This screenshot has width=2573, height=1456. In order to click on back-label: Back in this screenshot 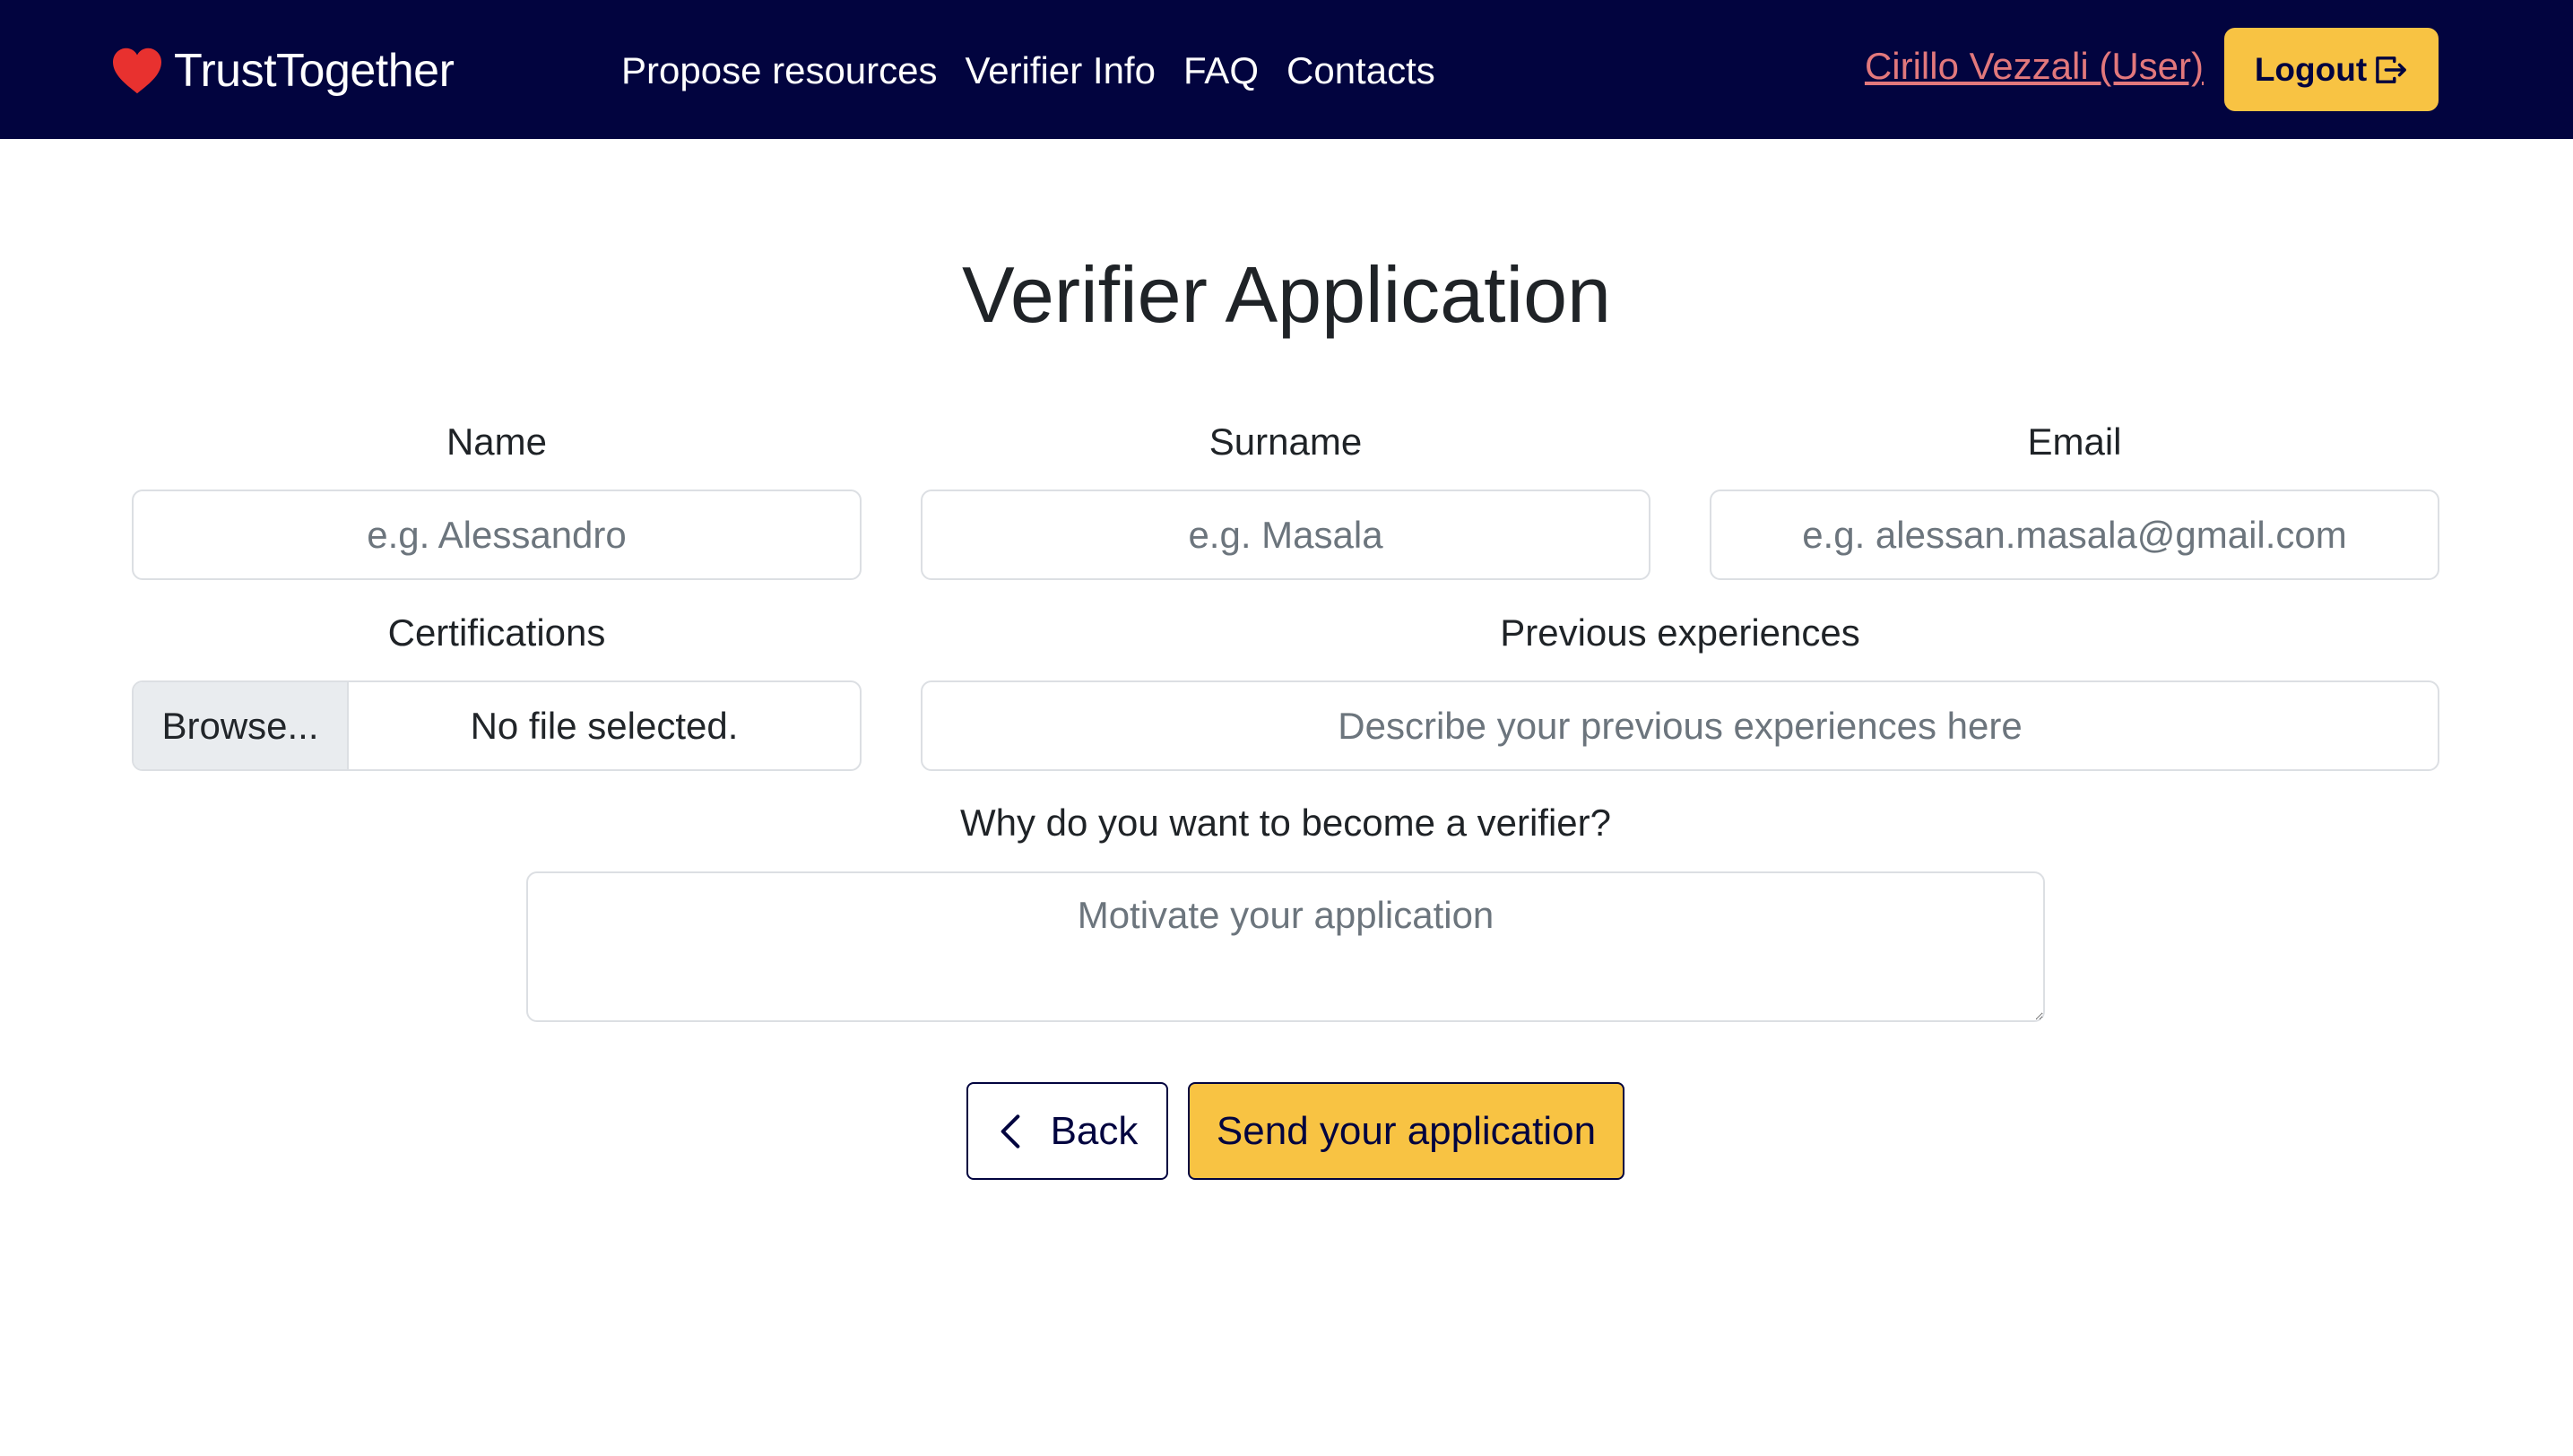, I will do `click(1095, 1130)`.